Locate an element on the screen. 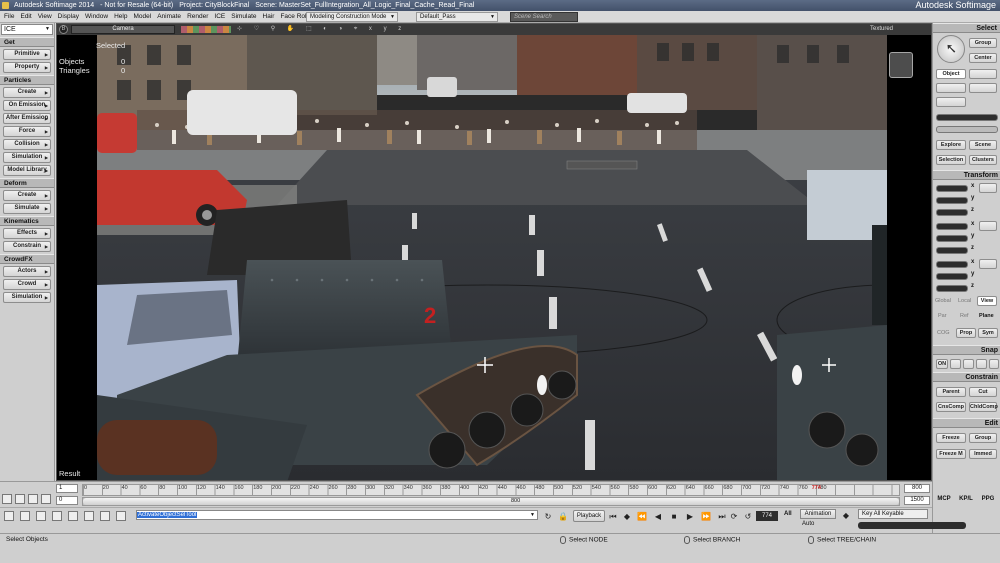 This screenshot has height=563, width=1000. next-frame-icon: ⏩ is located at coordinates (706, 516).